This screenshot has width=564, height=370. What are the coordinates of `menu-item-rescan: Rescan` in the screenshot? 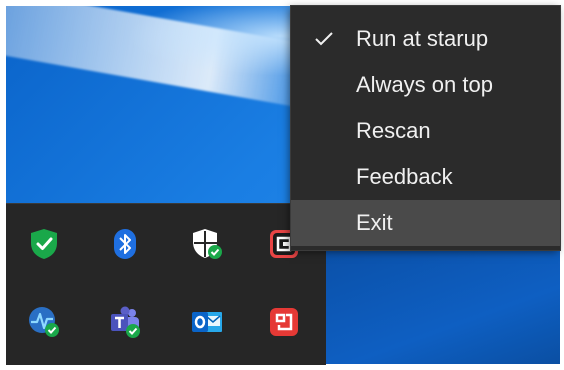 It's located at (425, 131).